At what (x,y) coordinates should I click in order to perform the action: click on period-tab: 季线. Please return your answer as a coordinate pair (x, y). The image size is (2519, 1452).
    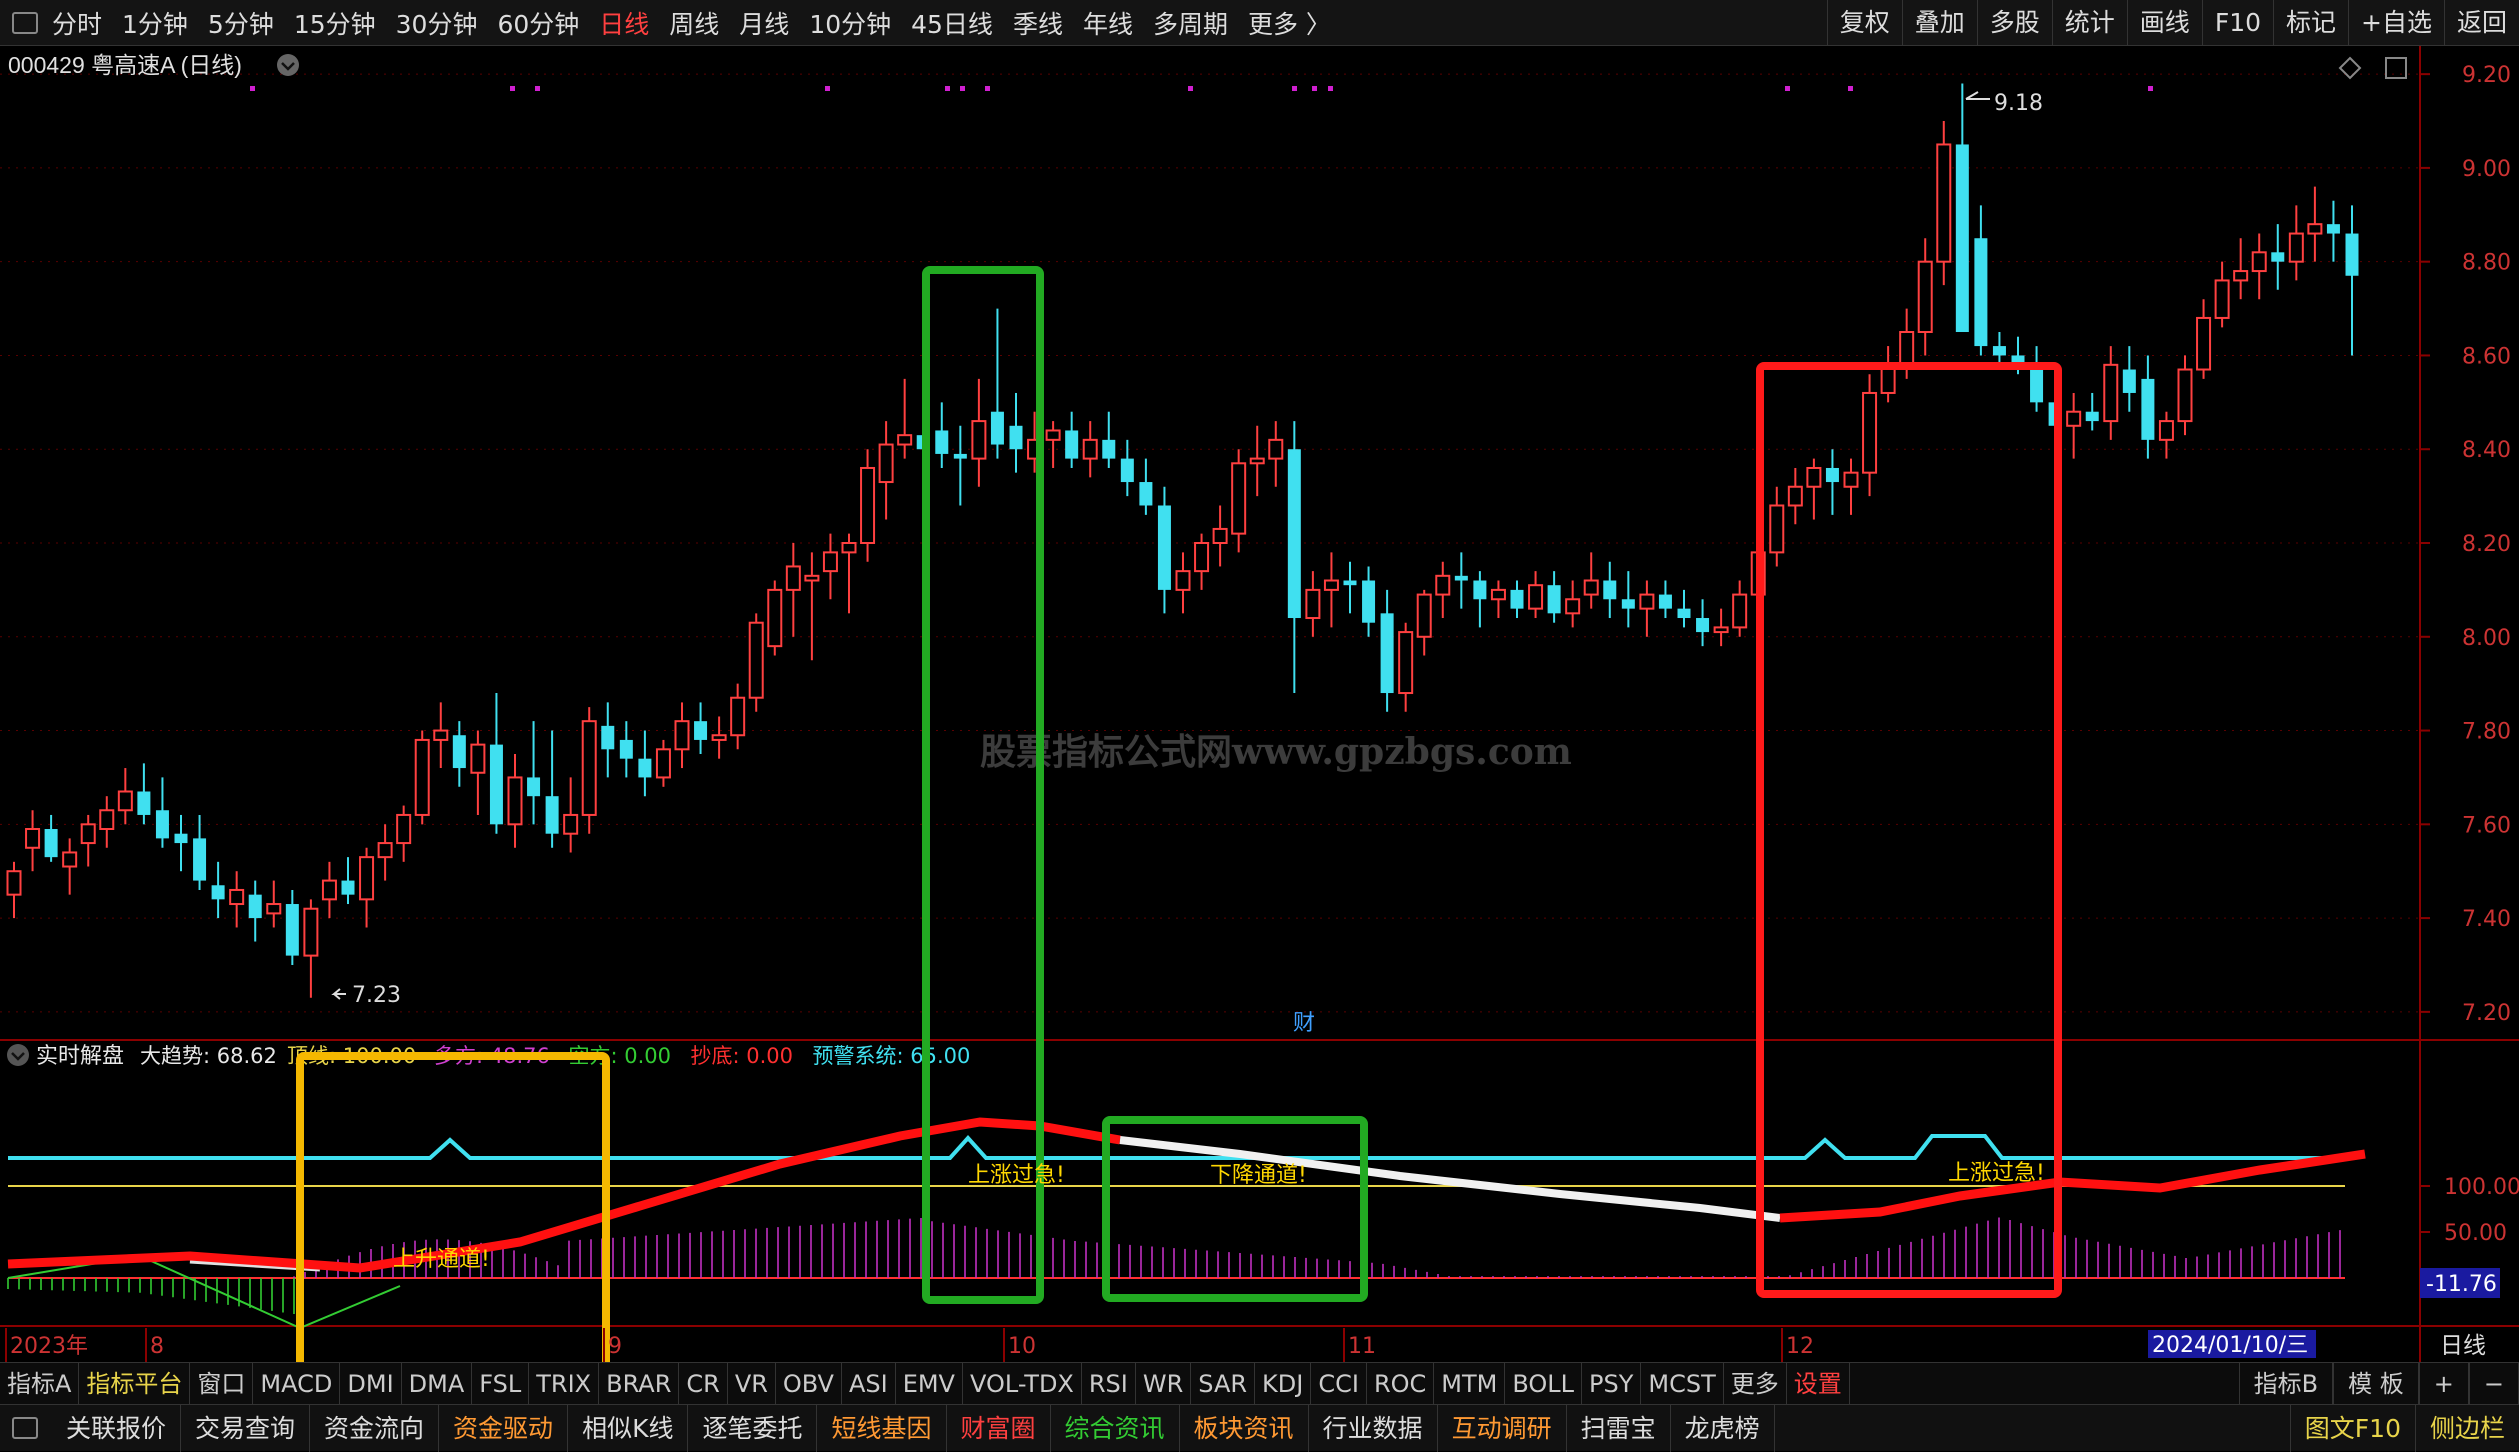
    Looking at the image, I should click on (1038, 23).